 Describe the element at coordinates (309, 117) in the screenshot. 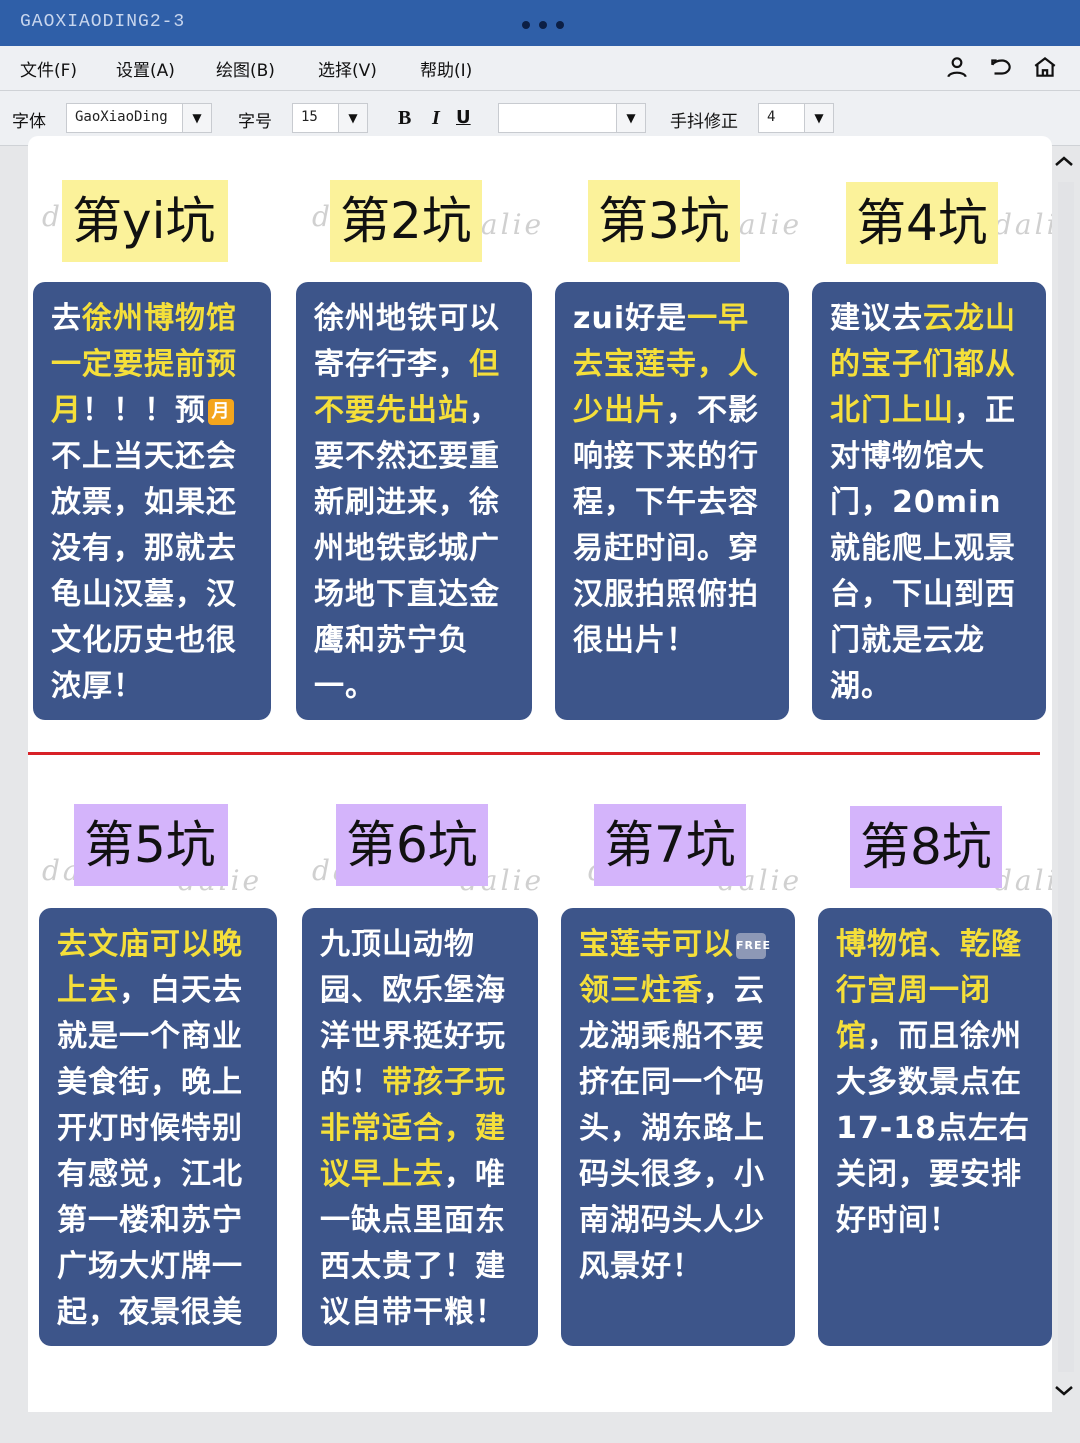

I see `size-value: 15` at that location.